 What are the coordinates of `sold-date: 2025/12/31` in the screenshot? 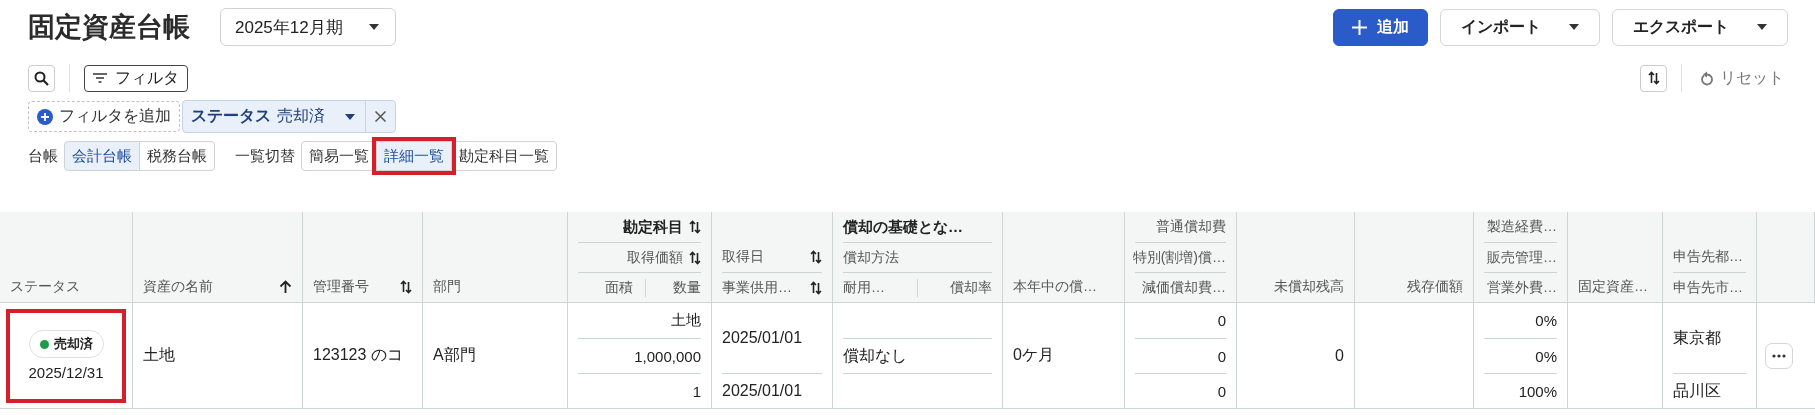 It's located at (66, 372).